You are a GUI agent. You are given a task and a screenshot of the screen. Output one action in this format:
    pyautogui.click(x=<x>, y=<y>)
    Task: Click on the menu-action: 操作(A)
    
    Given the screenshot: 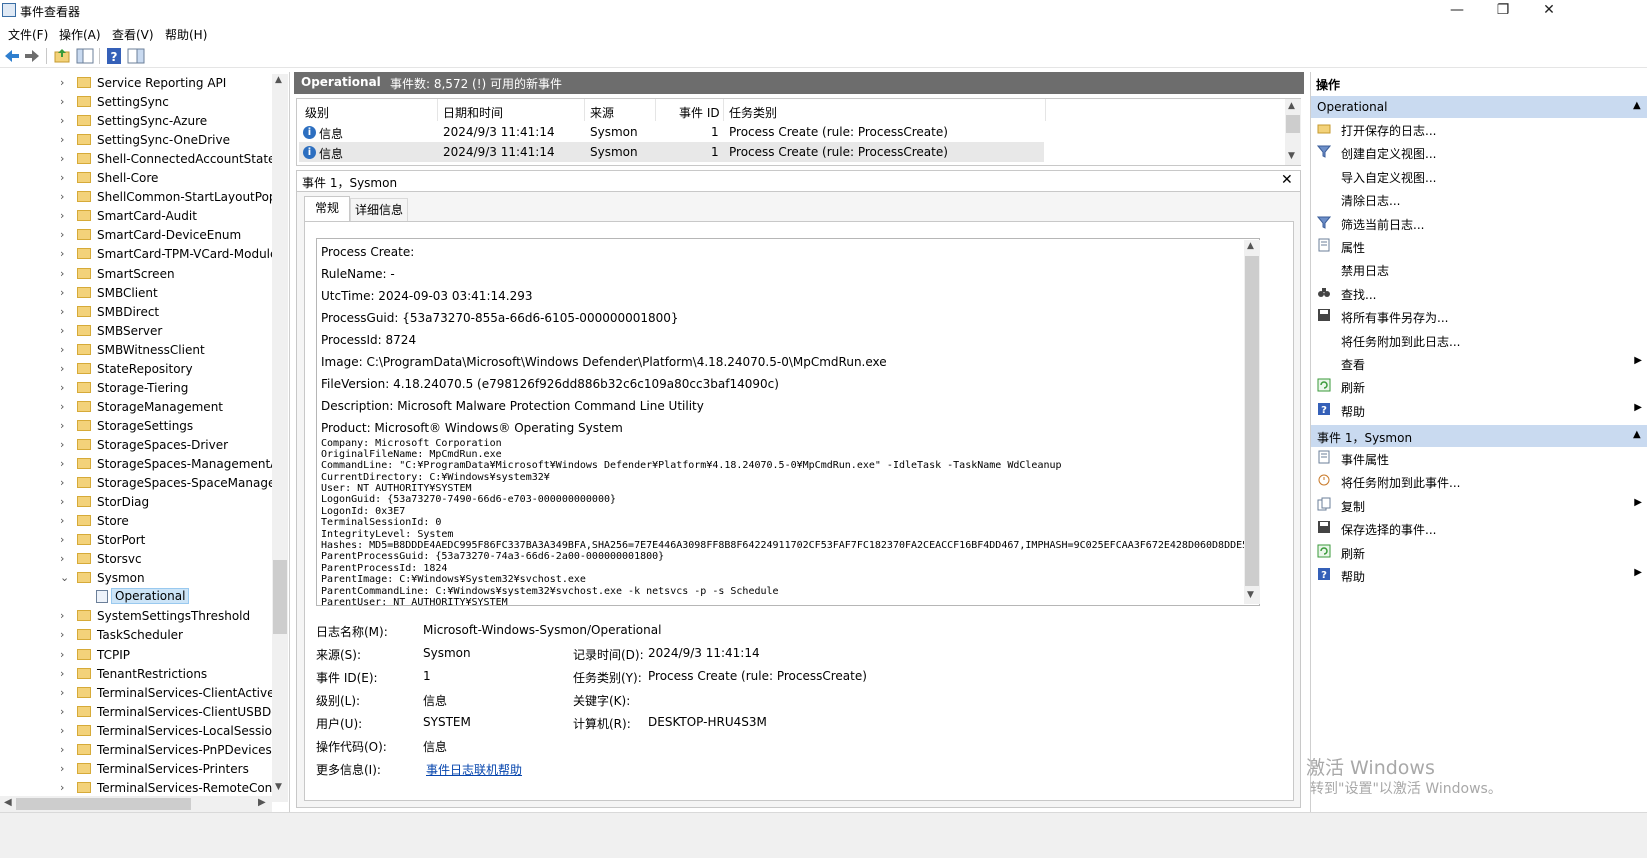 What is the action you would take?
    pyautogui.click(x=80, y=34)
    